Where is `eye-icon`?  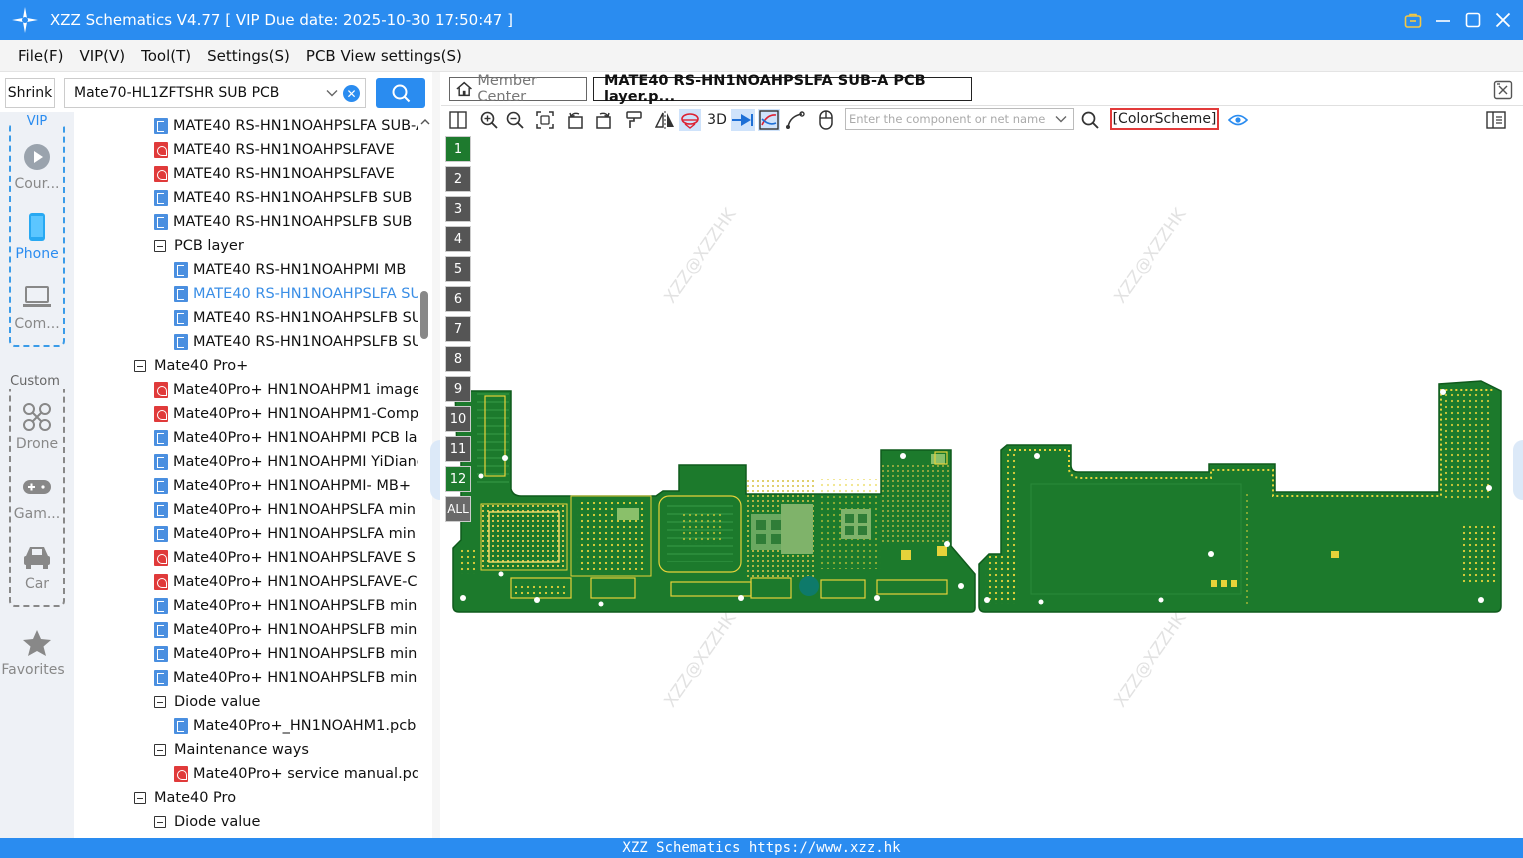 eye-icon is located at coordinates (1238, 120).